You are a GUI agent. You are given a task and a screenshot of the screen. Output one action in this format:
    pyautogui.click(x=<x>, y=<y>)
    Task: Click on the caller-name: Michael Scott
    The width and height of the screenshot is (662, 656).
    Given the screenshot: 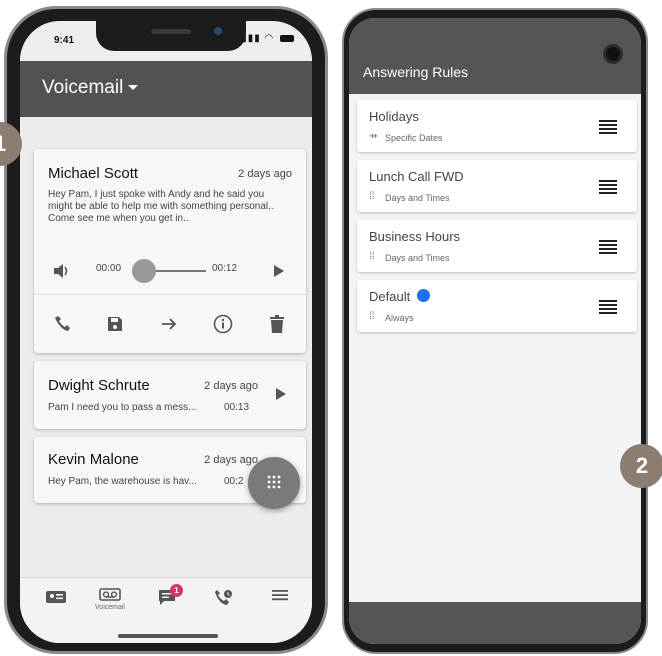 What is the action you would take?
    pyautogui.click(x=93, y=173)
    